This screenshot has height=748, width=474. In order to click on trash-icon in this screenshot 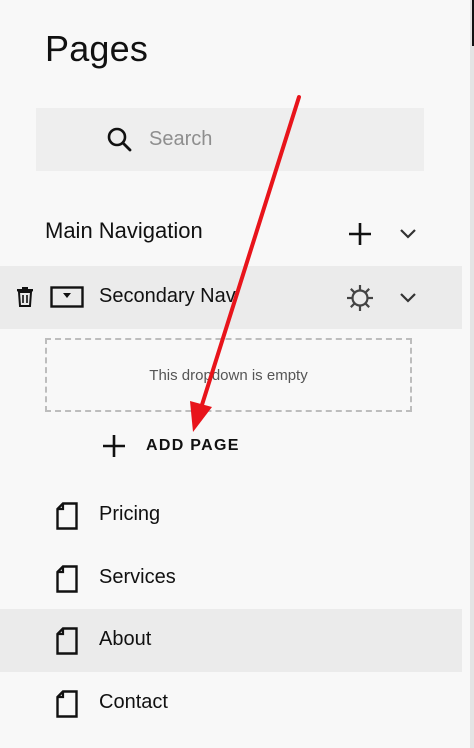, I will do `click(25, 297)`.